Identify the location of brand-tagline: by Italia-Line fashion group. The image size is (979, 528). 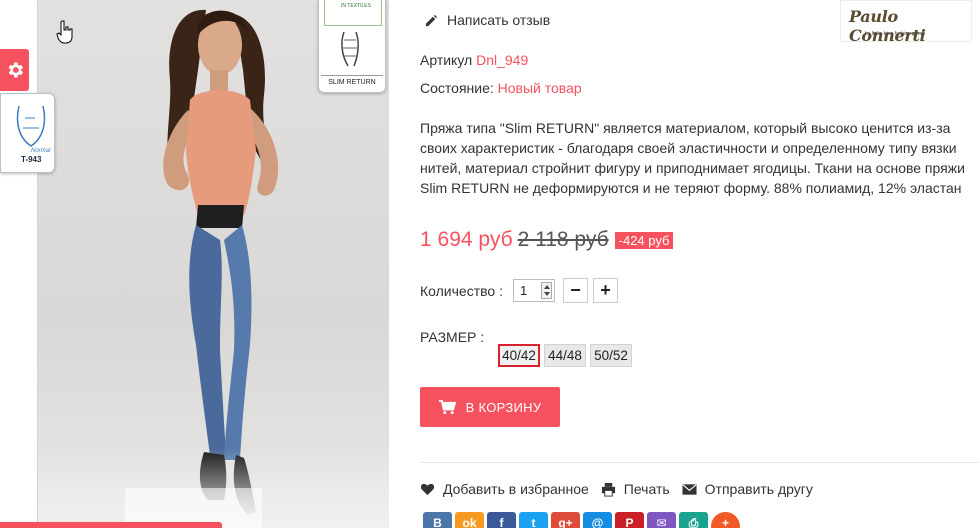
(895, 34).